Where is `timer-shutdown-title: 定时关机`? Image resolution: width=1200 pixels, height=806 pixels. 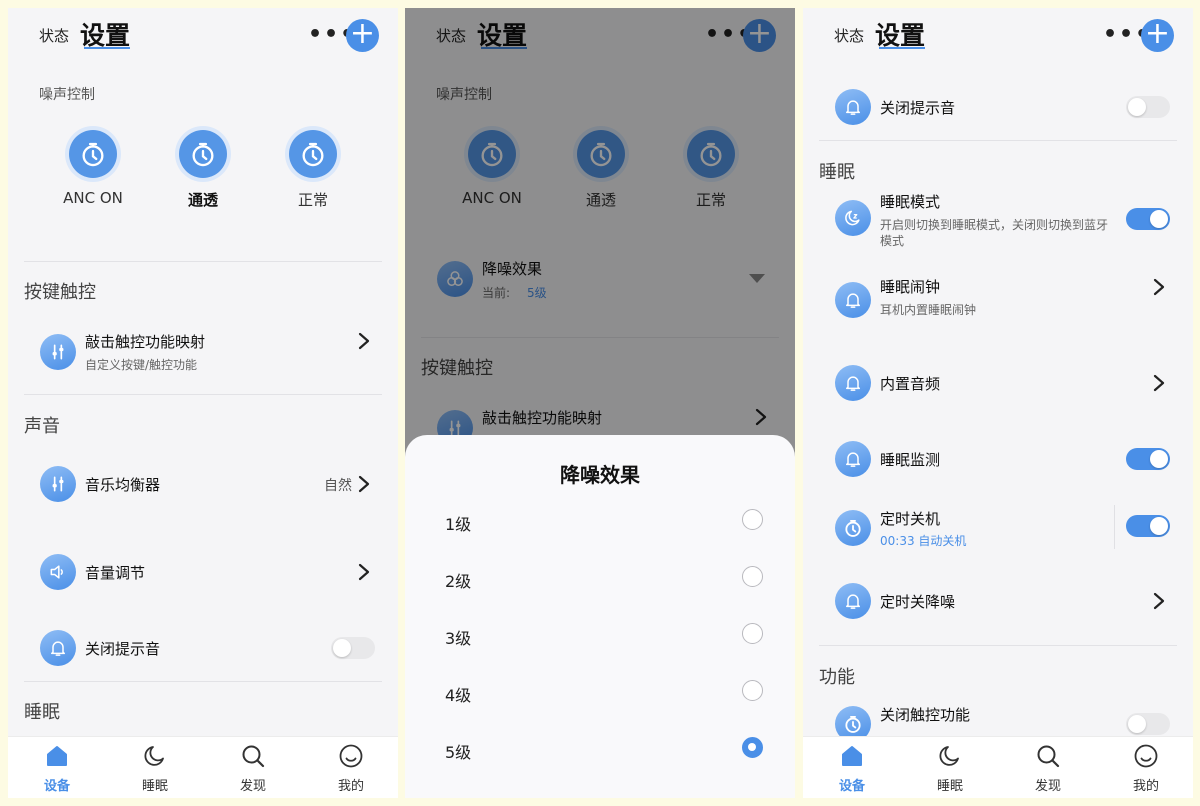 timer-shutdown-title: 定时关机 is located at coordinates (910, 519).